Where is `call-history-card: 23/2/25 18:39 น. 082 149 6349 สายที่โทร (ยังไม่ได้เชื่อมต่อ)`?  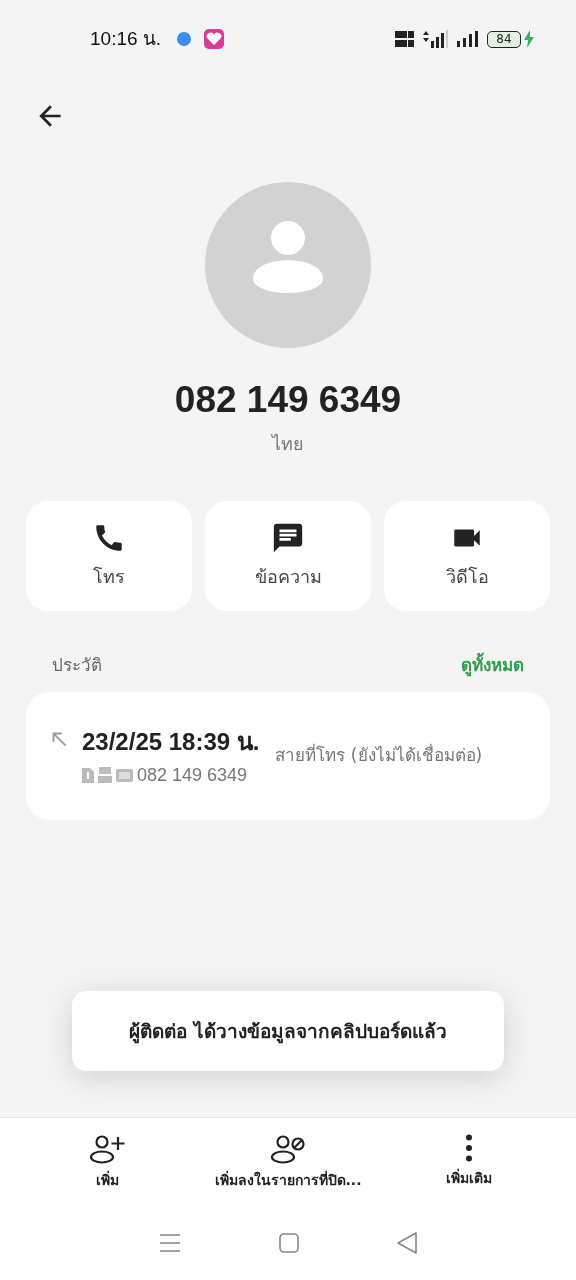
call-history-card: 23/2/25 18:39 น. 082 149 6349 สายที่โทร (ยังไม่ได้เชื่อมต่อ) is located at coordinates (288, 756).